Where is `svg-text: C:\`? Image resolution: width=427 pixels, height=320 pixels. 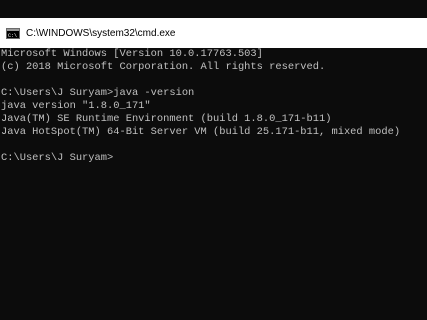
svg-text: C:\ is located at coordinates (12, 36).